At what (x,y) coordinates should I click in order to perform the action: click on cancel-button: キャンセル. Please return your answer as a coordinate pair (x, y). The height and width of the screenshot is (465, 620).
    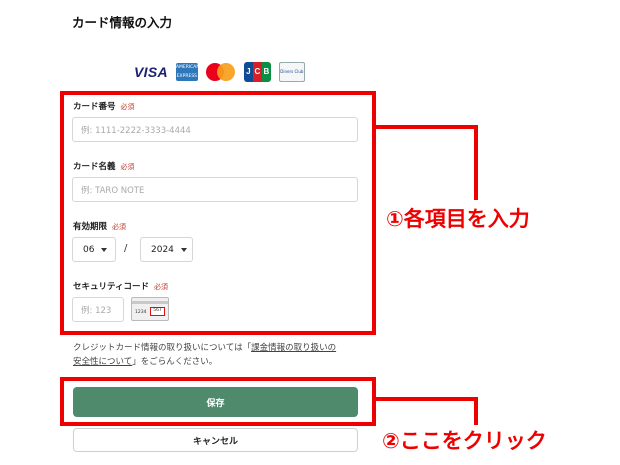
    Looking at the image, I should click on (215, 440).